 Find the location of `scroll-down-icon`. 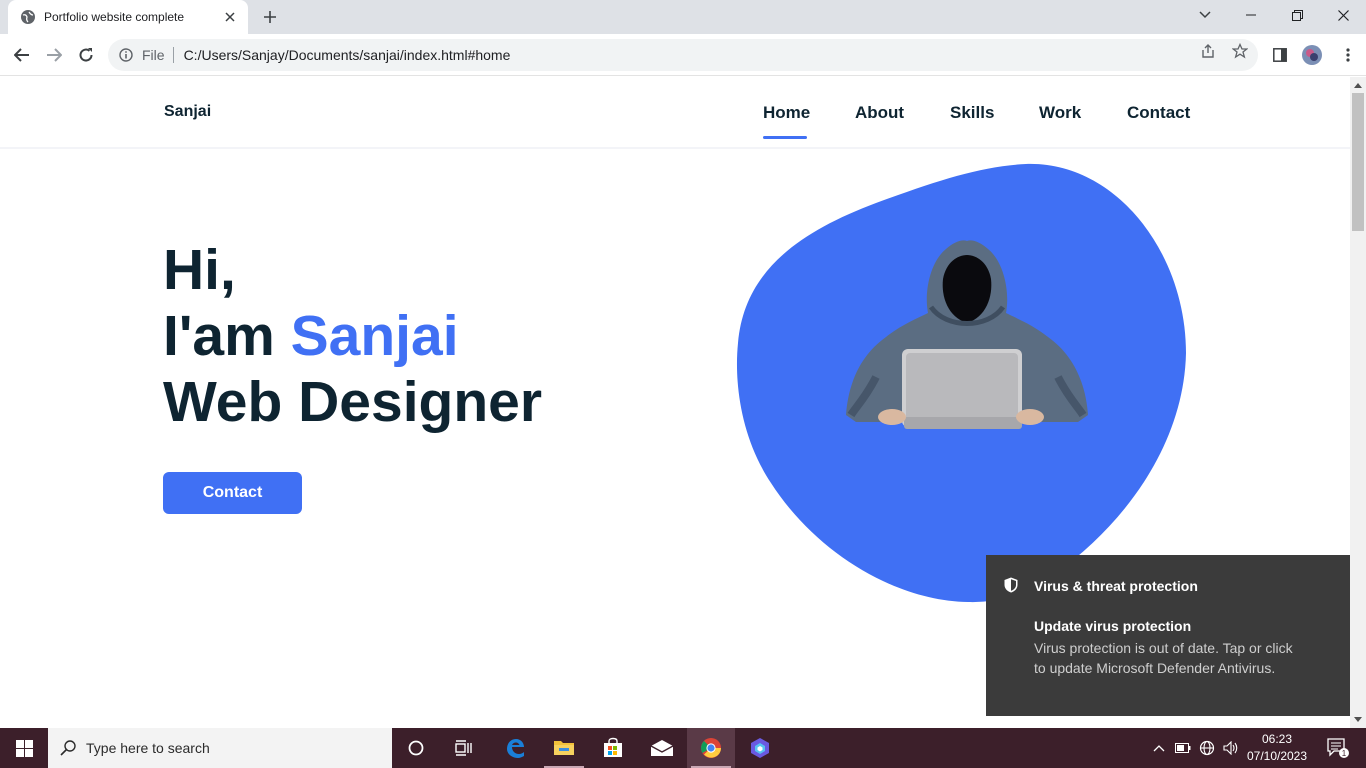

scroll-down-icon is located at coordinates (1358, 719).